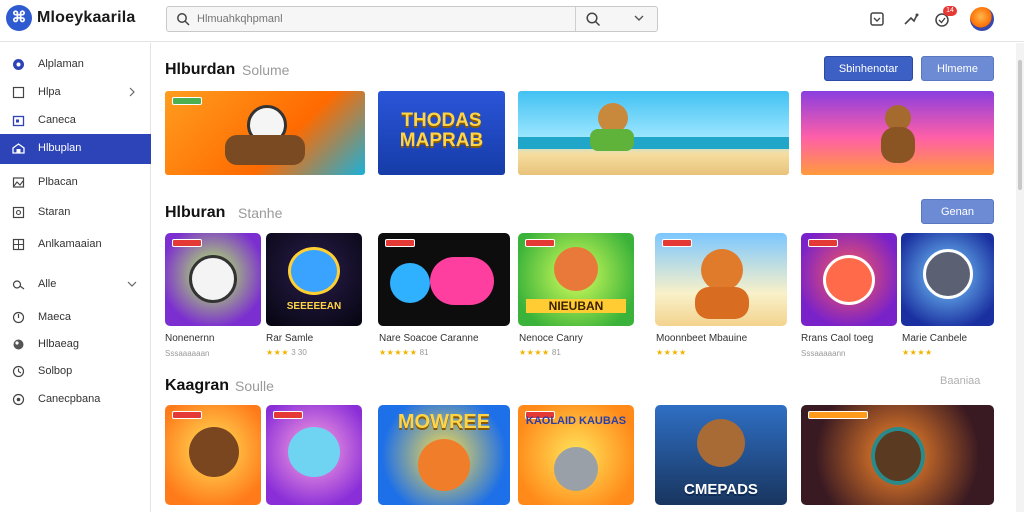 The image size is (1024, 512). Describe the element at coordinates (701, 338) in the screenshot. I see `game-name: Moonnbeet Mbauine` at that location.